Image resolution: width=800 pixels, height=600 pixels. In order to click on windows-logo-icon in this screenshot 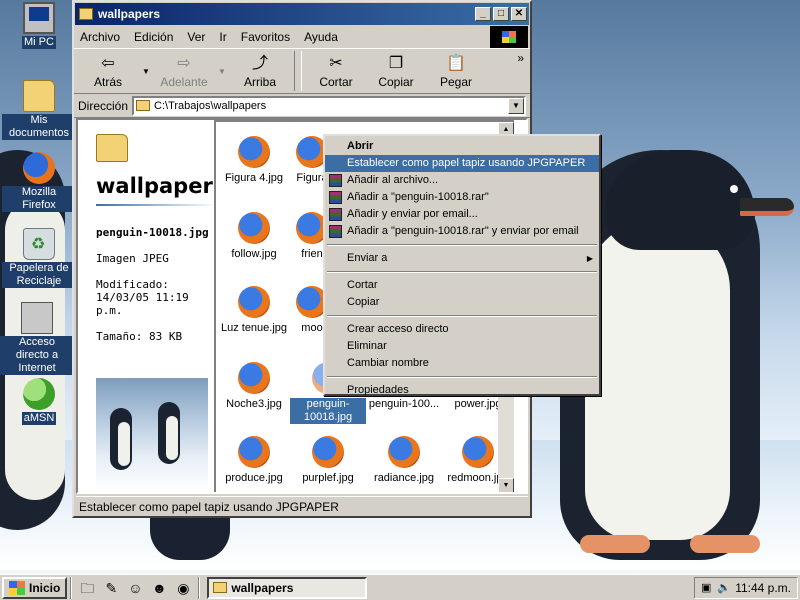, I will do `click(509, 37)`.